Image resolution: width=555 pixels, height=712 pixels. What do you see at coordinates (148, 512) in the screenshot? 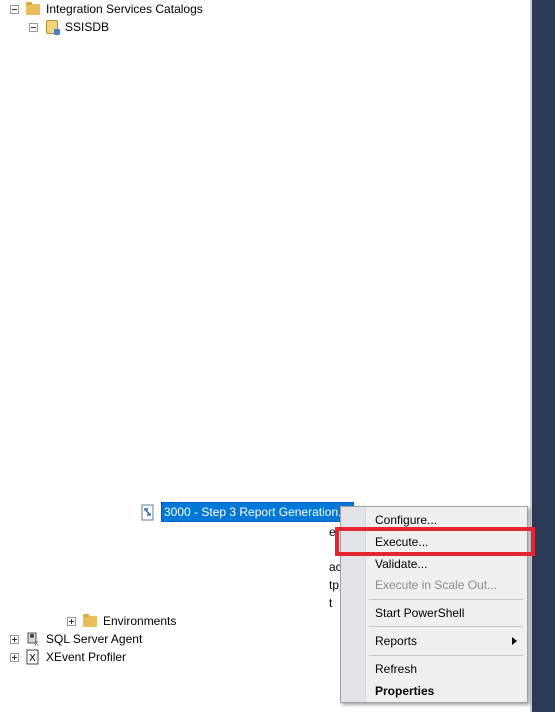
I see `package-icon` at bounding box center [148, 512].